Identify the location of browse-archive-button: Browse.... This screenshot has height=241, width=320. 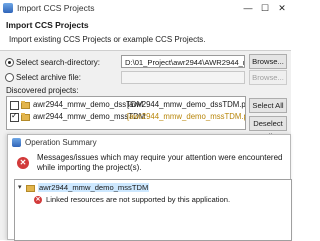
(268, 77).